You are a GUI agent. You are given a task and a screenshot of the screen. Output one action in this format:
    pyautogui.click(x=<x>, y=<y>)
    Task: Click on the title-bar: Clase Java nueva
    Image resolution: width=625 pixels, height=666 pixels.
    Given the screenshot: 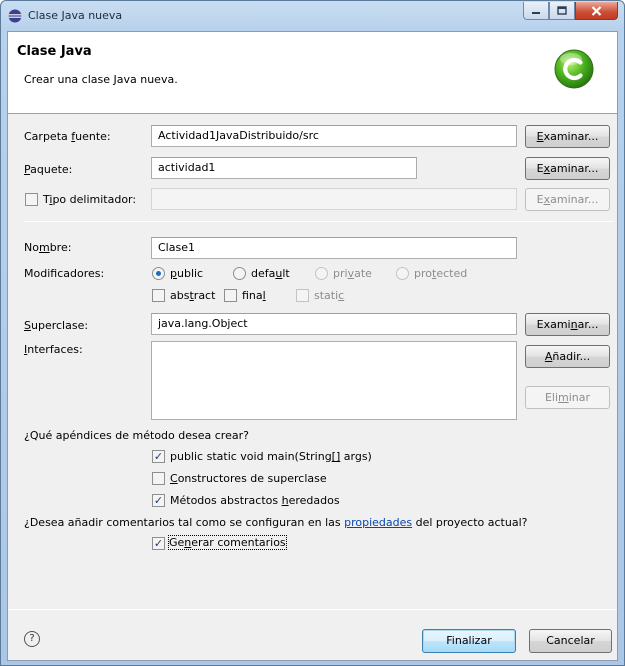 What is the action you would take?
    pyautogui.click(x=312, y=16)
    